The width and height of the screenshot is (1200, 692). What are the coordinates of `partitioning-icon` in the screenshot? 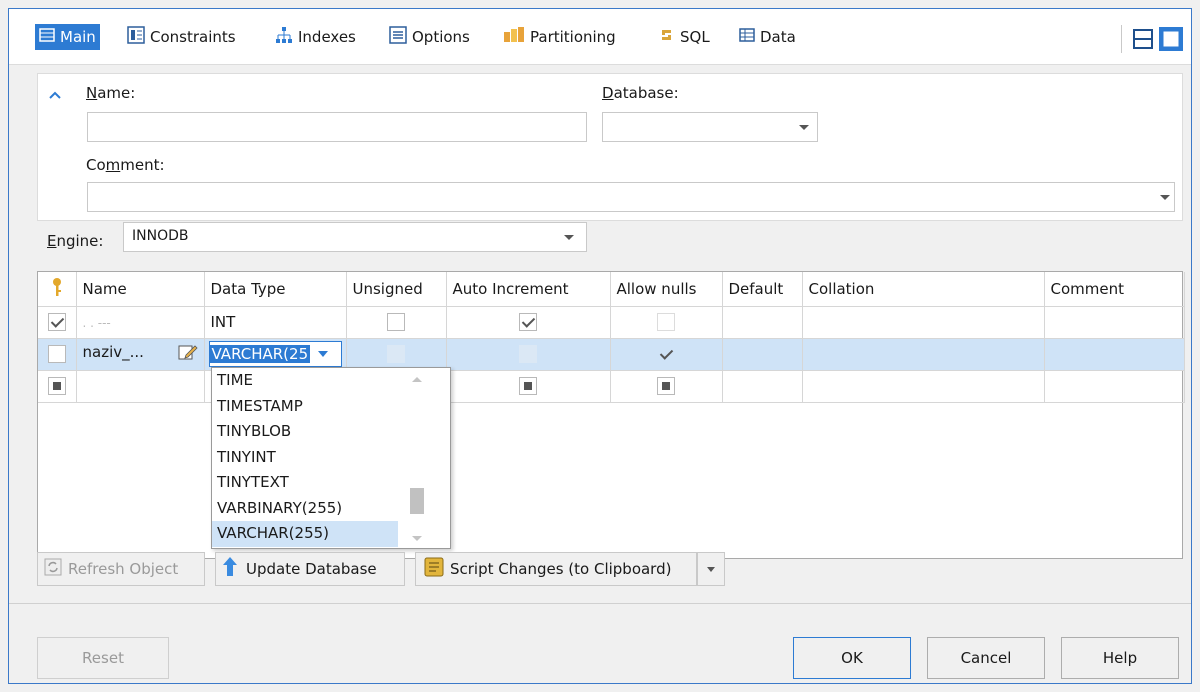 It's located at (514, 37).